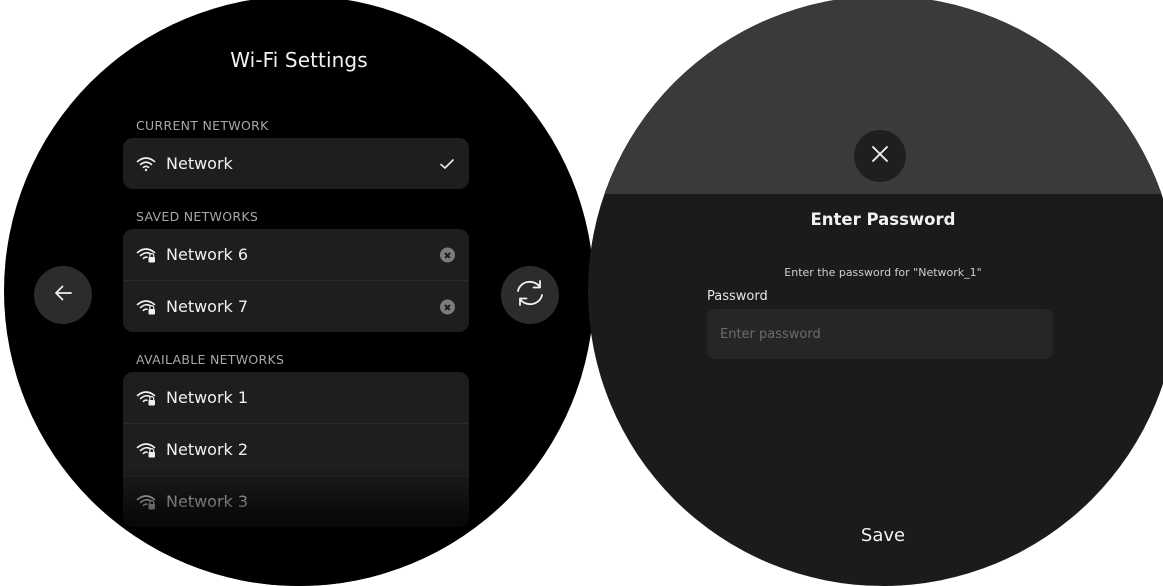  Describe the element at coordinates (296, 306) in the screenshot. I see `saved-network-row: Network 7` at that location.